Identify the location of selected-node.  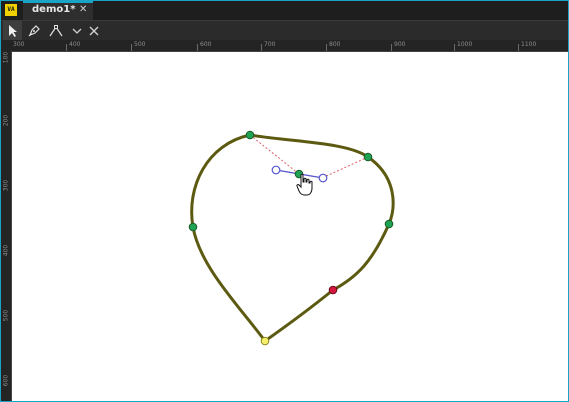
(333, 290).